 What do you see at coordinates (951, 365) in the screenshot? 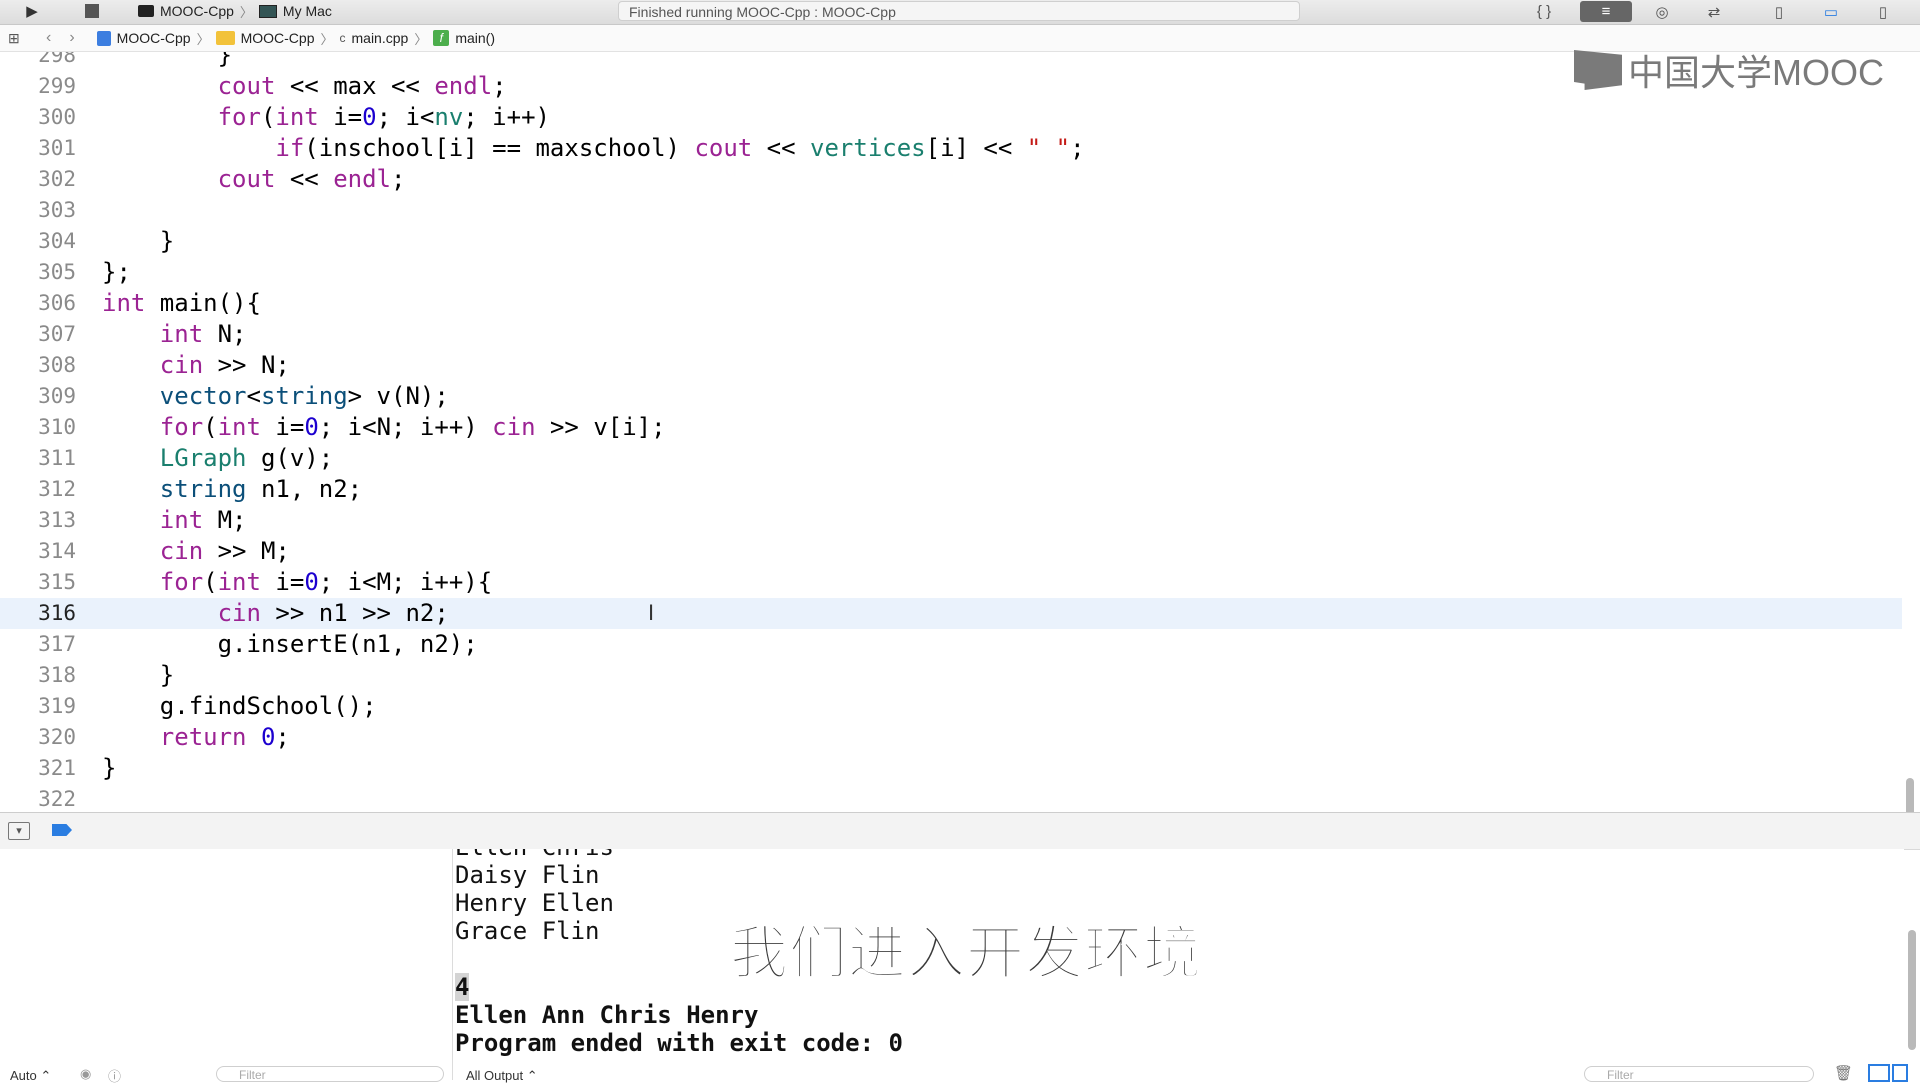
I see `code-line: 308 cin >> N;` at bounding box center [951, 365].